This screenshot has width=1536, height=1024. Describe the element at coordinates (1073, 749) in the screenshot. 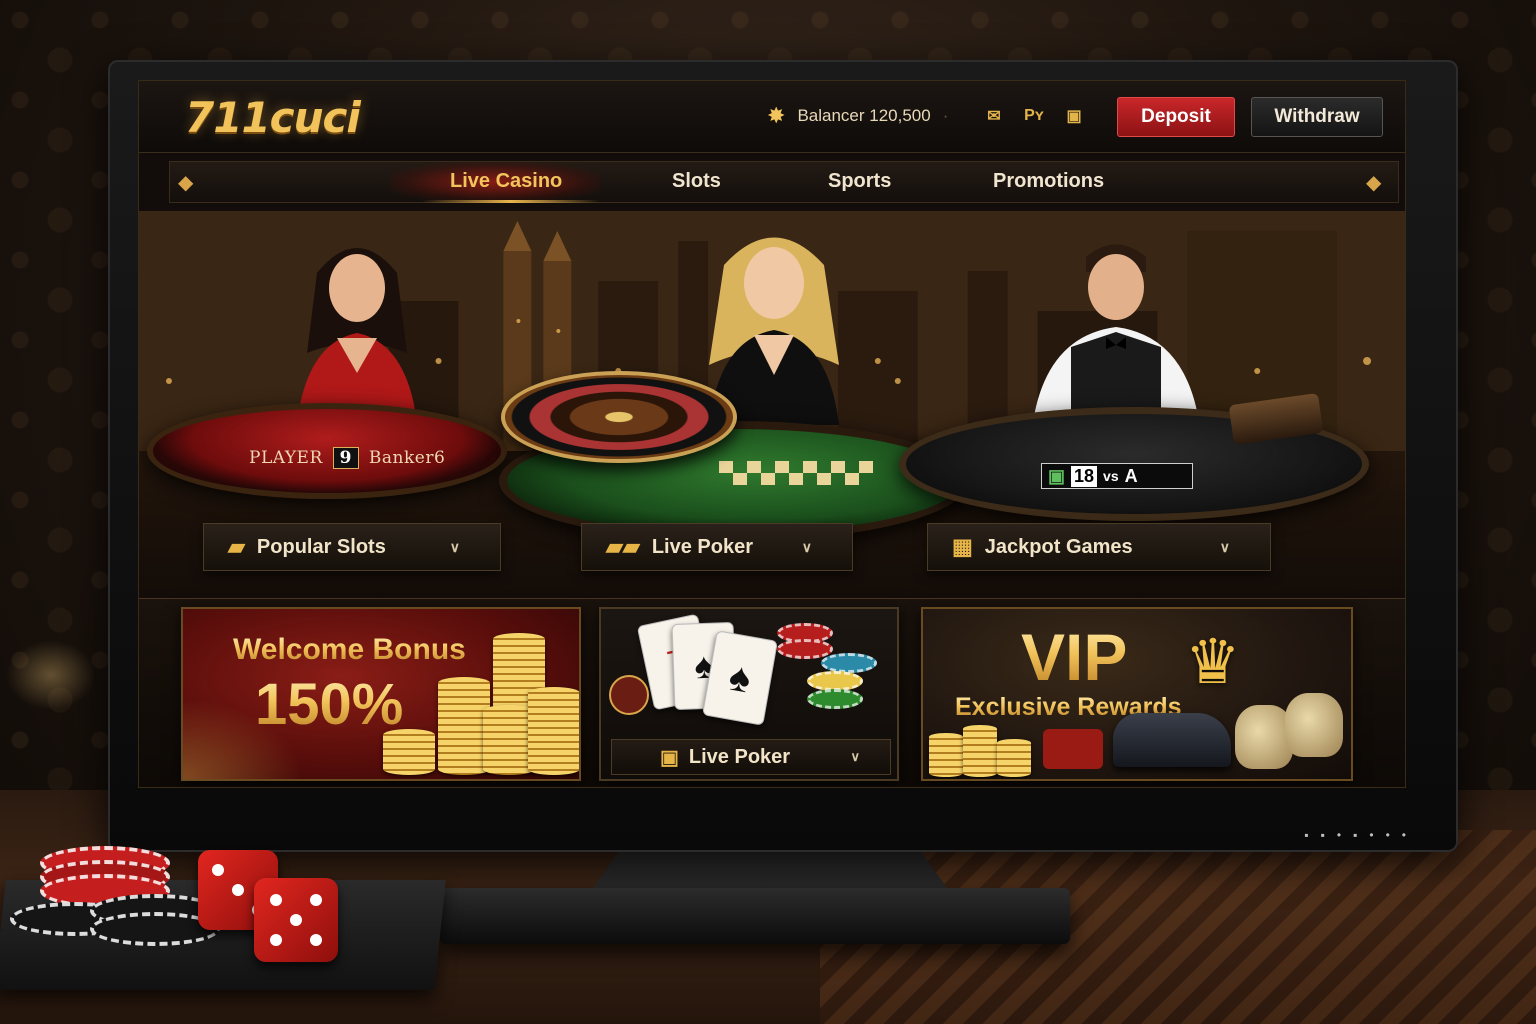

I see `gift-box` at that location.